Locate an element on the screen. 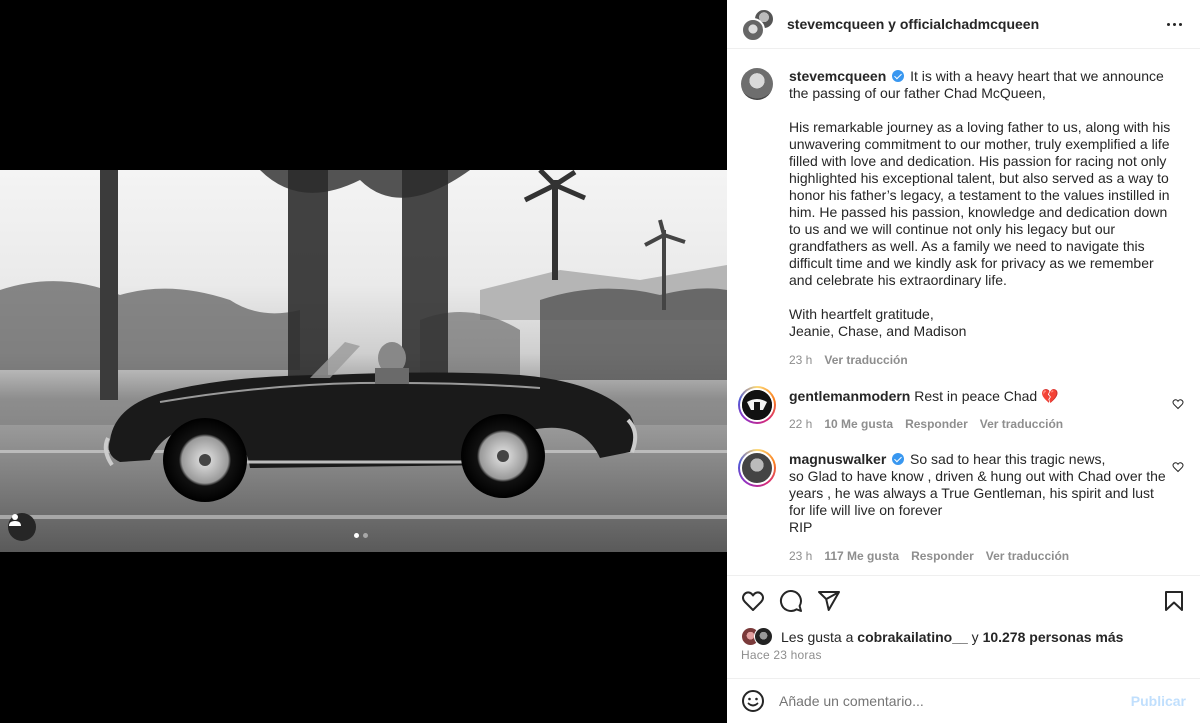 This screenshot has height=723, width=1200. share-icon is located at coordinates (829, 601).